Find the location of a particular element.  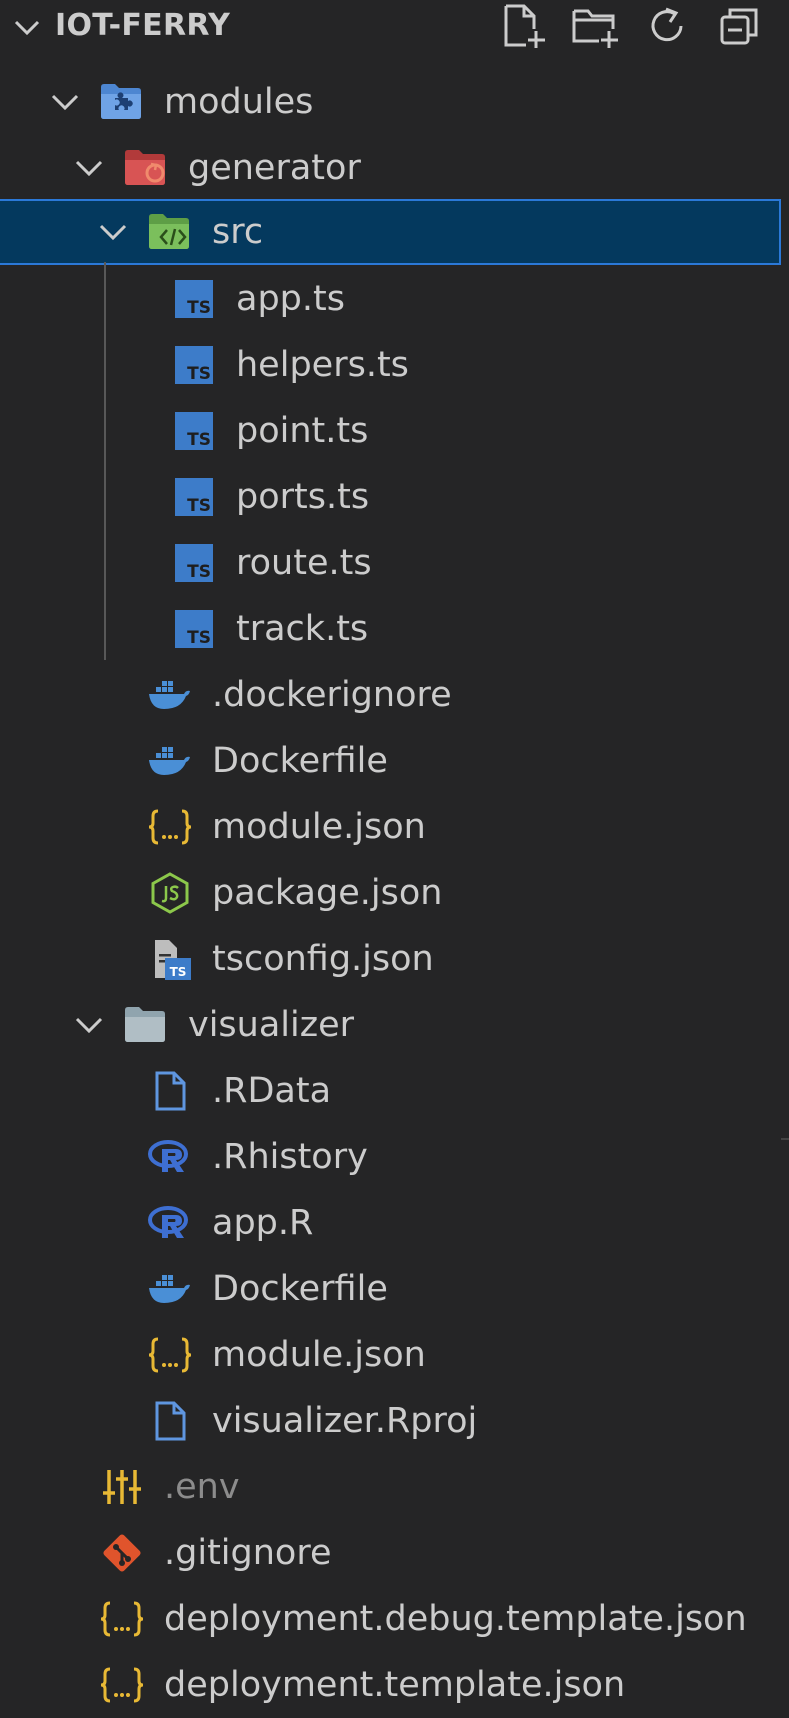

tree-item-deployment-template-json: deployment.template.json is located at coordinates (394, 1685).